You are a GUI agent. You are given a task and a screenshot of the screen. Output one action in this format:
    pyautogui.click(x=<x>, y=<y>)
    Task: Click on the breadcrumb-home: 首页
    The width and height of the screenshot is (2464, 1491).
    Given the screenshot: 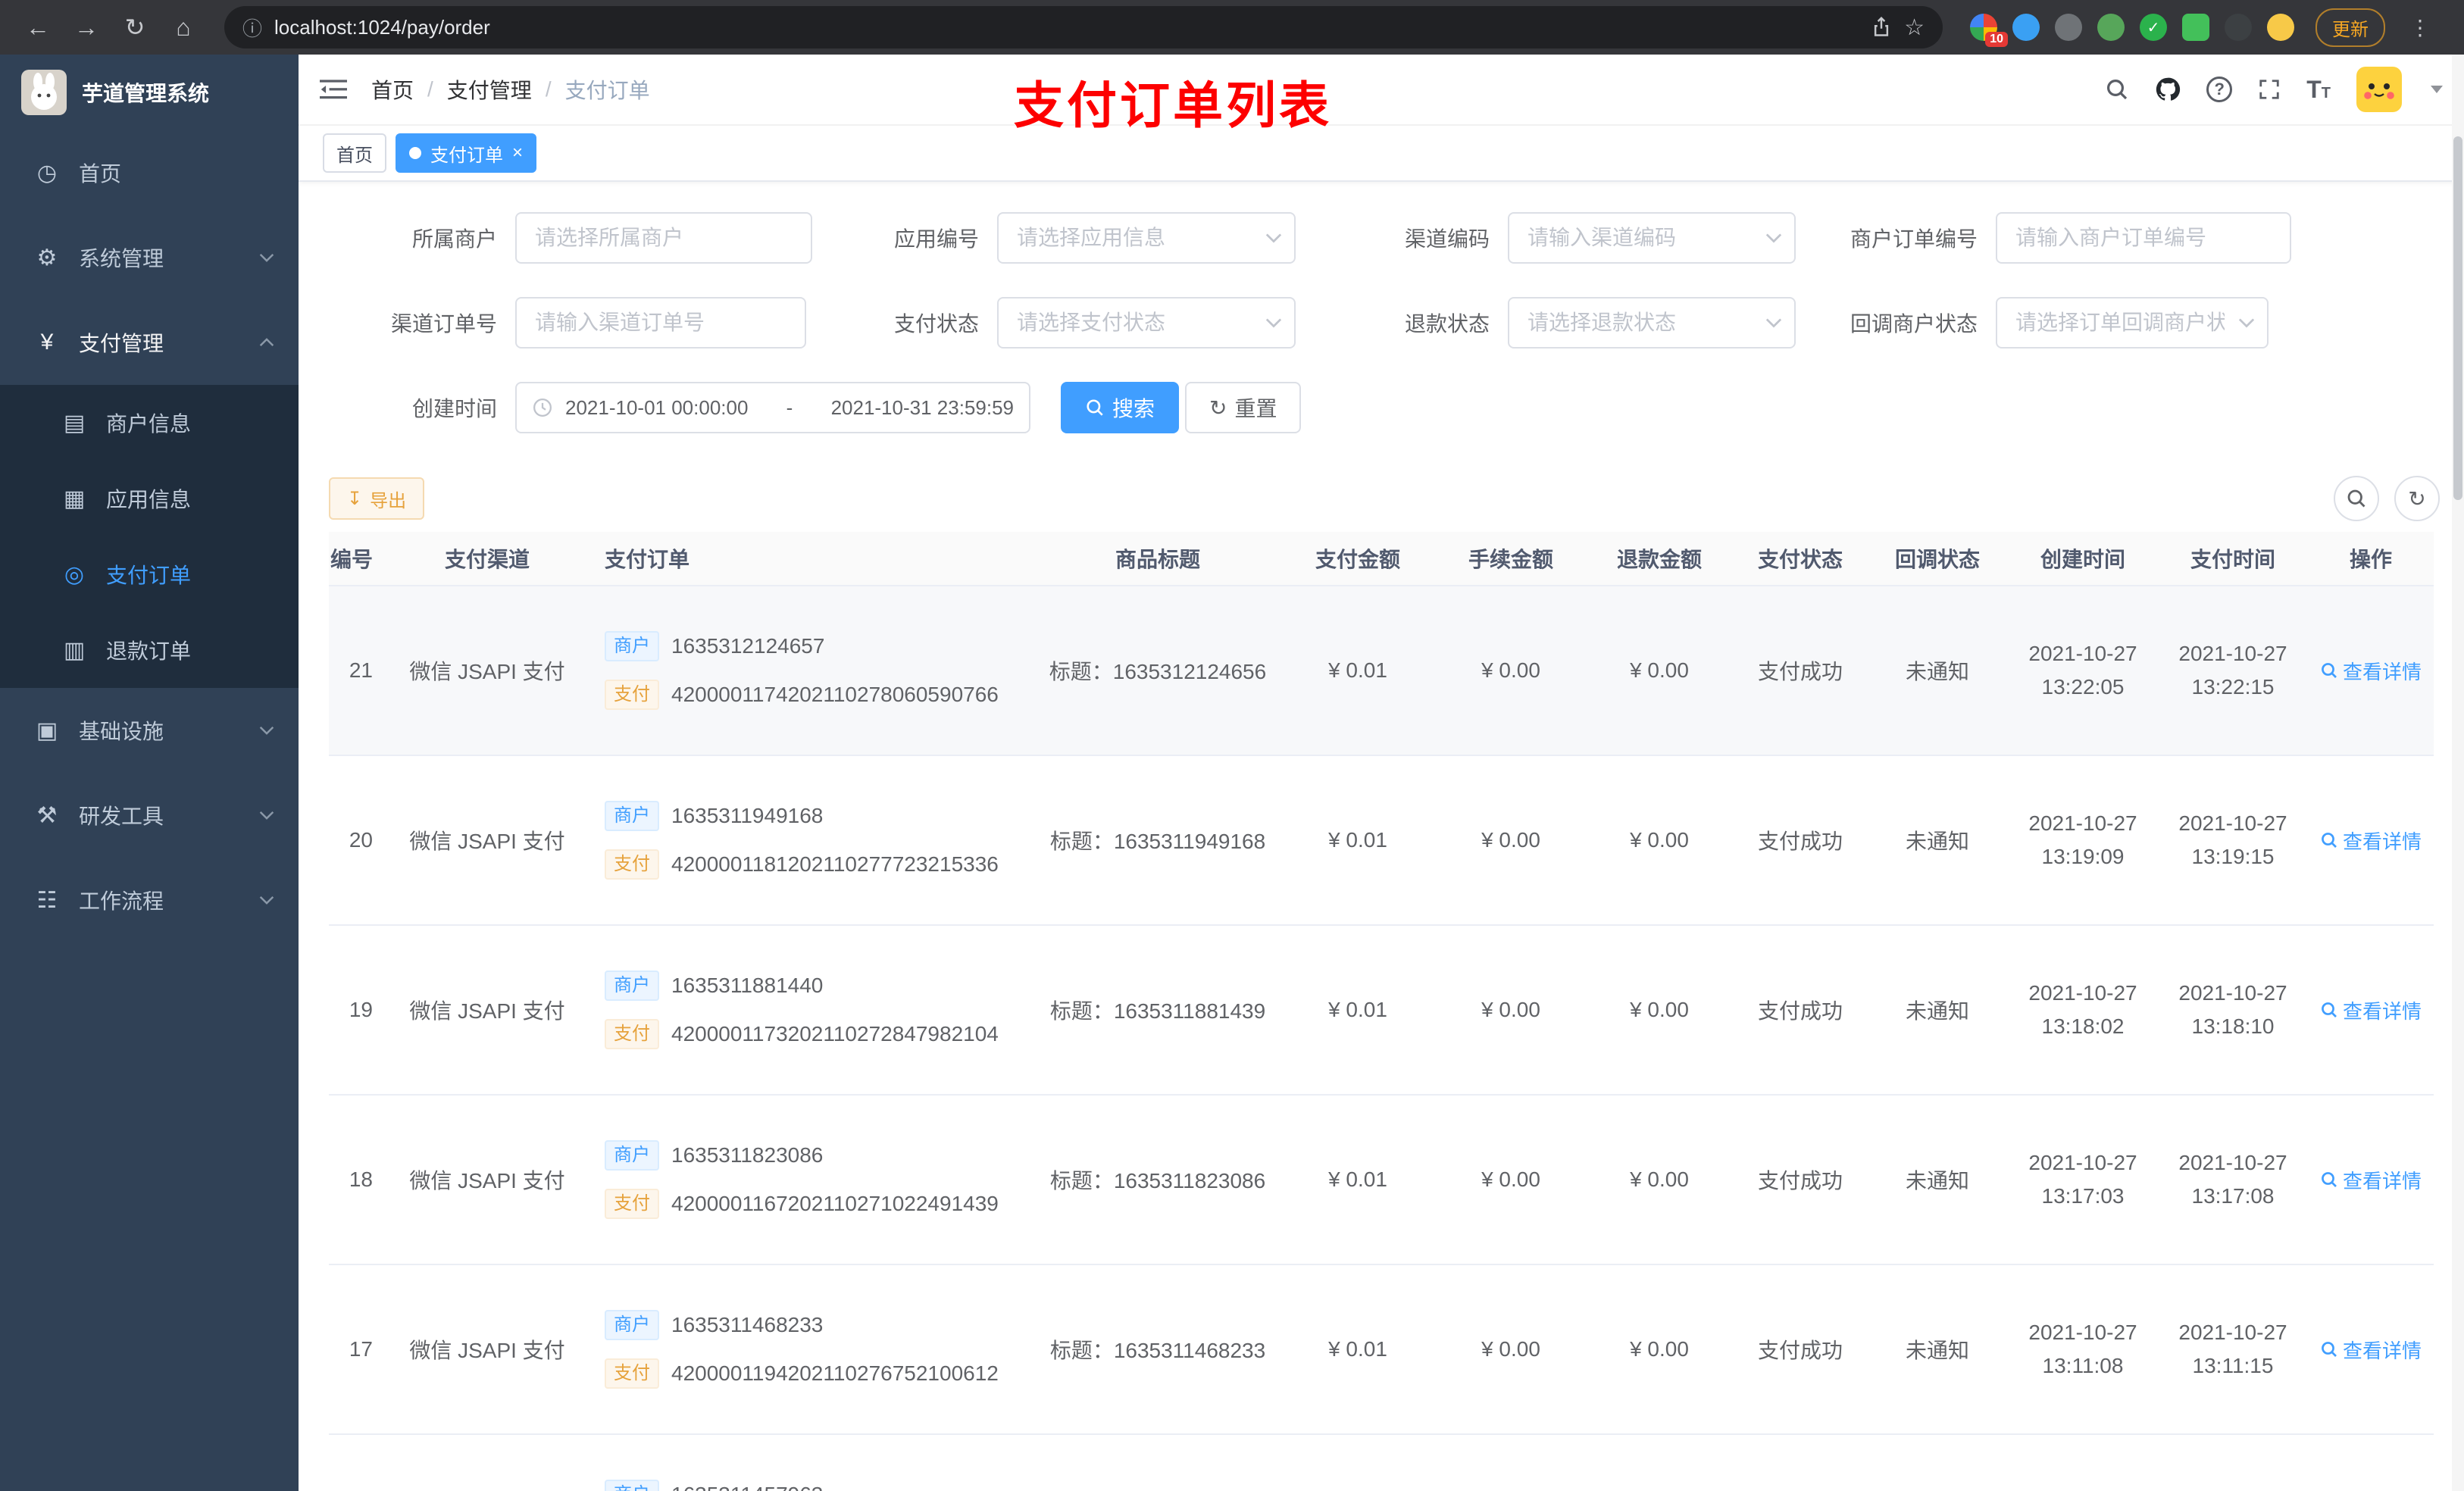 What is the action you would take?
    pyautogui.click(x=392, y=89)
    